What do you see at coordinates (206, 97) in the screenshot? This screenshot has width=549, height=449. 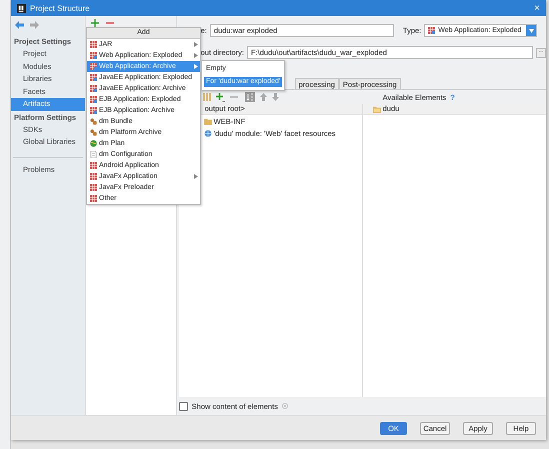 I see `columns-icon` at bounding box center [206, 97].